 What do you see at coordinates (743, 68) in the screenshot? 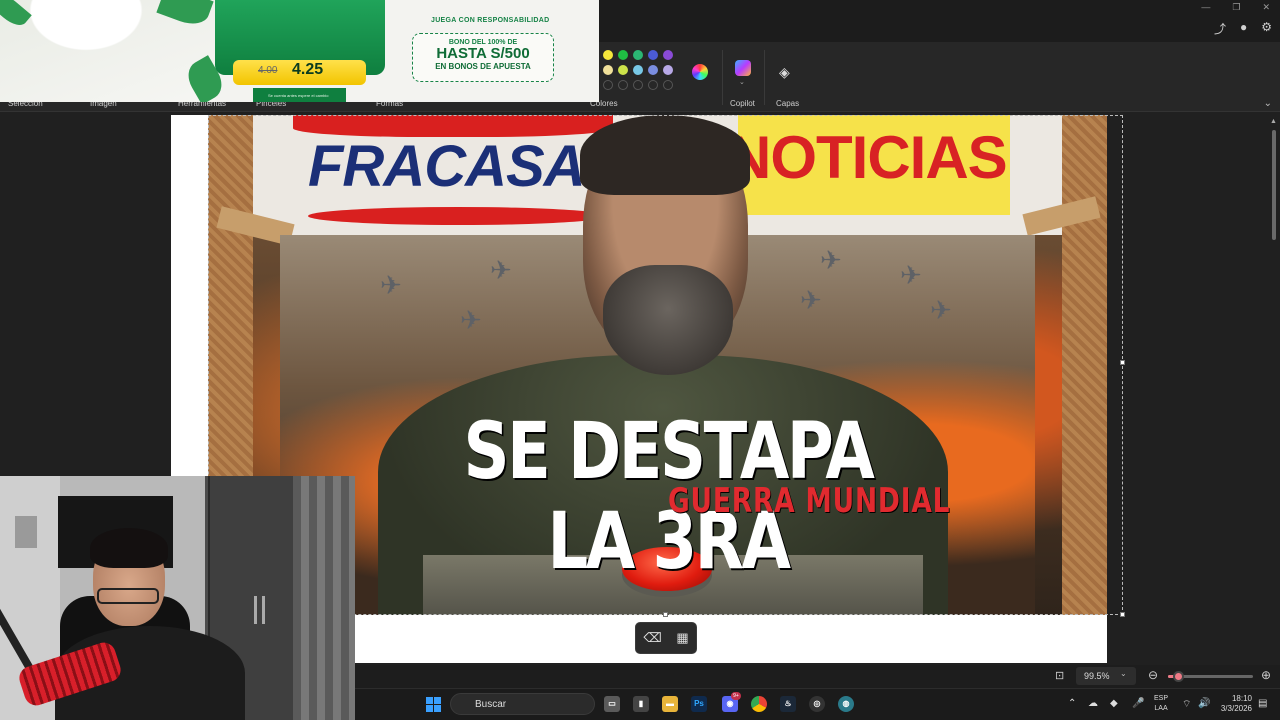
I see `copilot-icon` at bounding box center [743, 68].